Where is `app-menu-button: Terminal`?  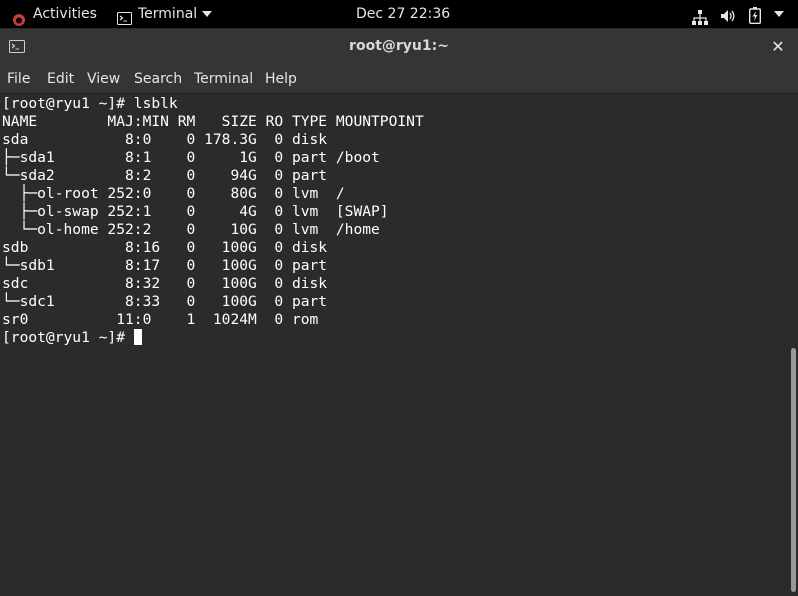
app-menu-button: Terminal is located at coordinates (167, 14).